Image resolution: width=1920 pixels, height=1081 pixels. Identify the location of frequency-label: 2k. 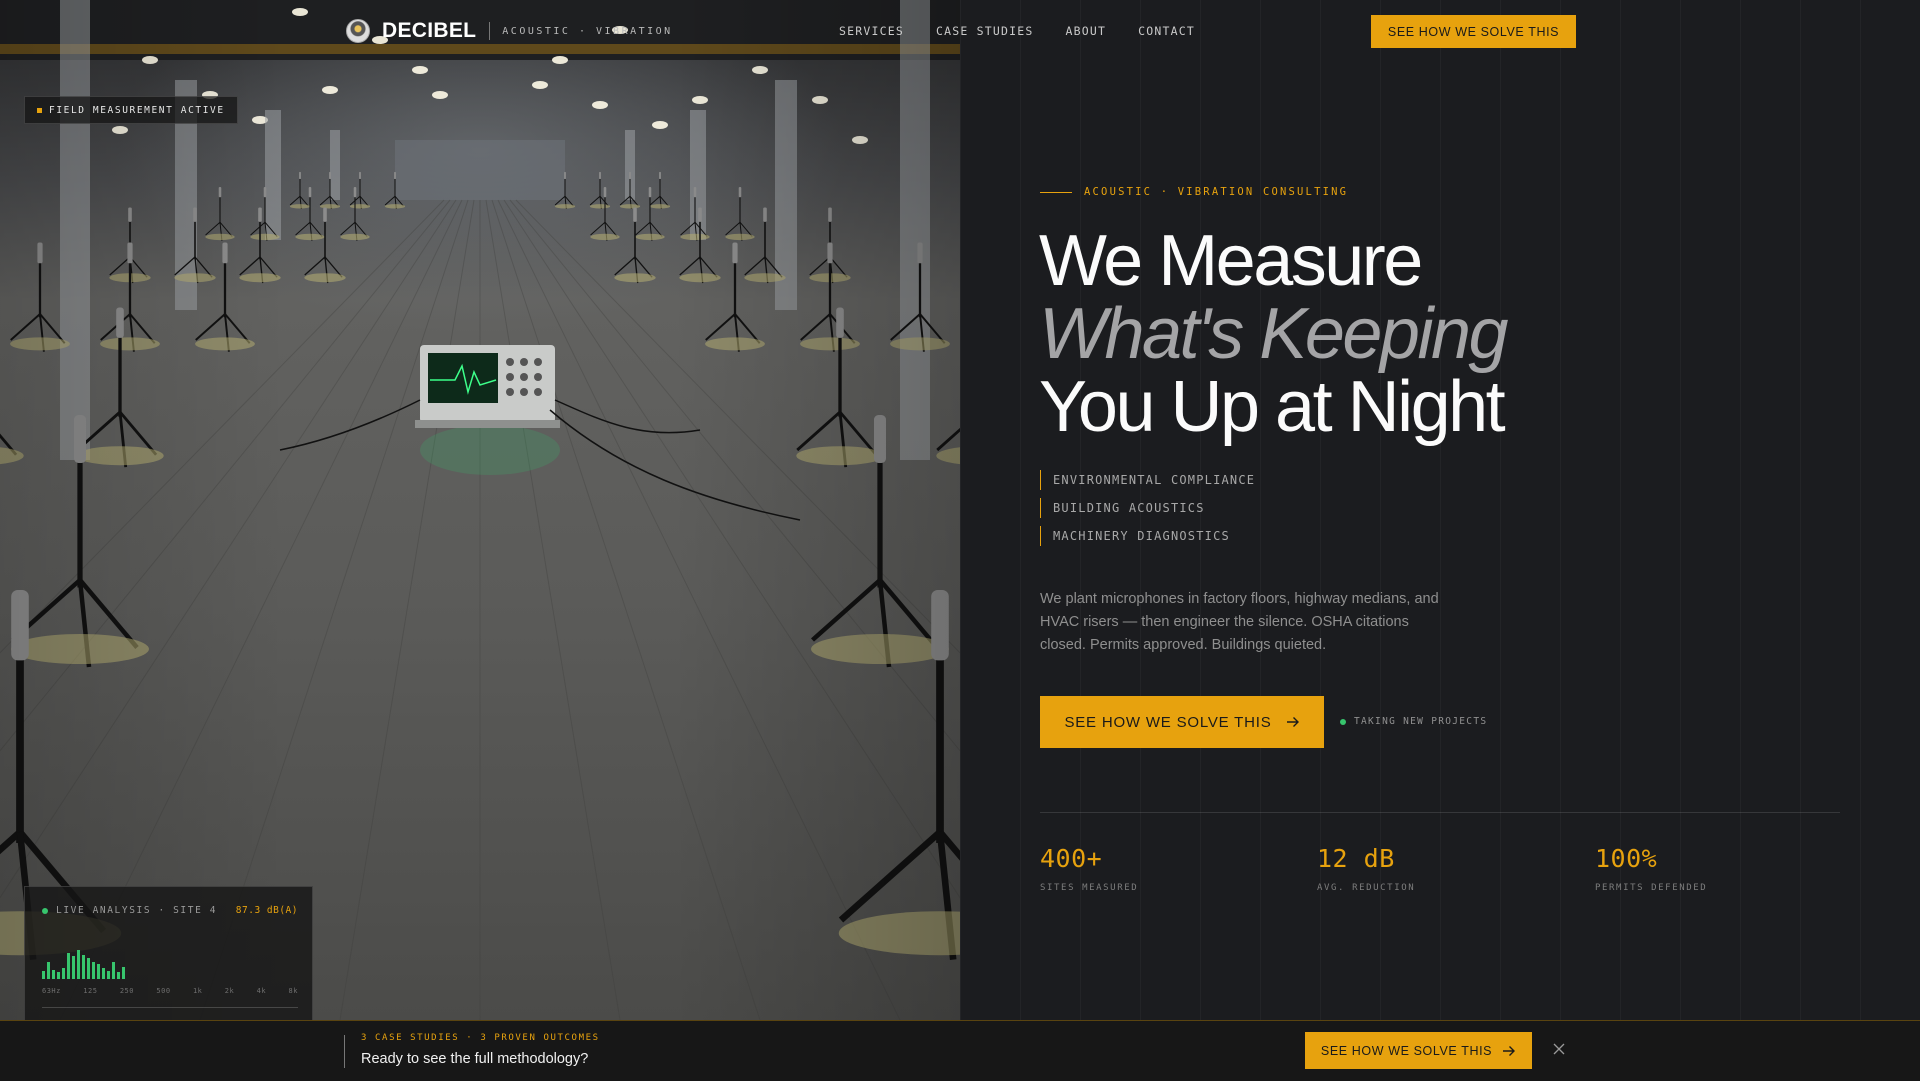
(229, 991).